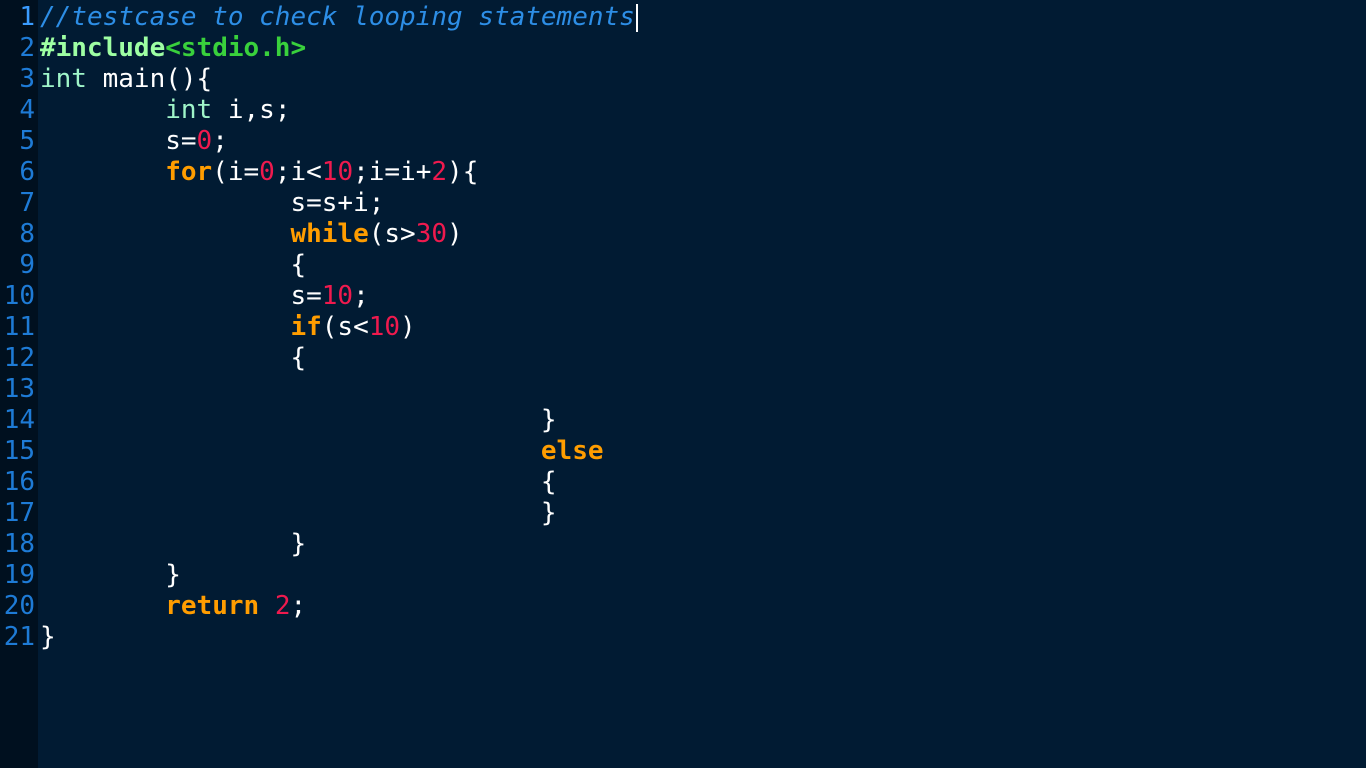  What do you see at coordinates (27, 79) in the screenshot?
I see `line-number: 3` at bounding box center [27, 79].